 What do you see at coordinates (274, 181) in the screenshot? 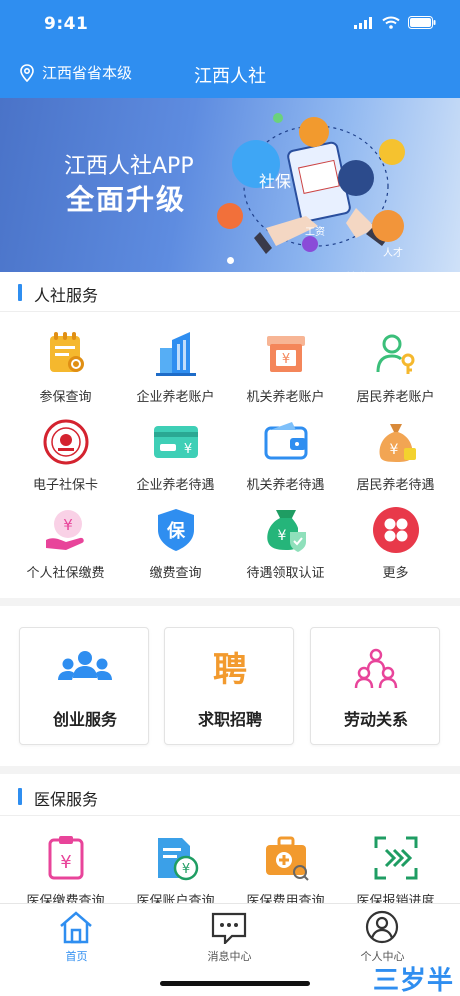
I see `banner-bubble-1: 社保` at bounding box center [274, 181].